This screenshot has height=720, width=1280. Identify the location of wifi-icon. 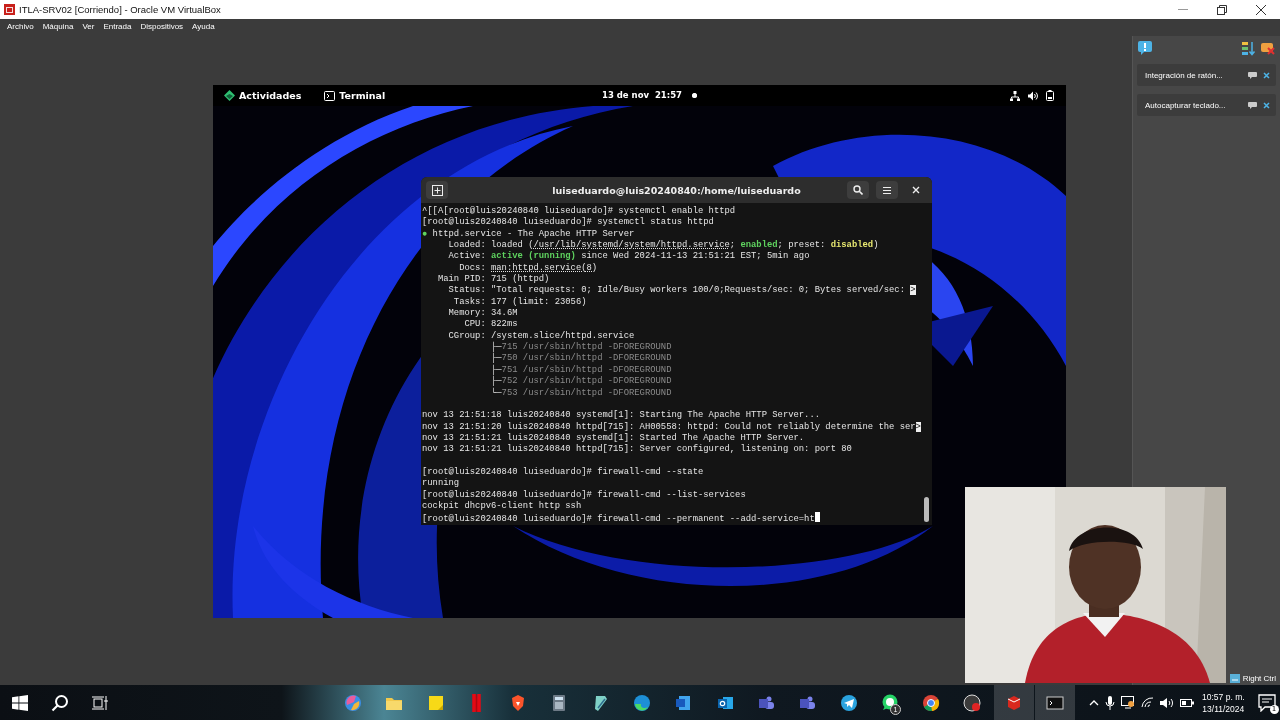
(1148, 702).